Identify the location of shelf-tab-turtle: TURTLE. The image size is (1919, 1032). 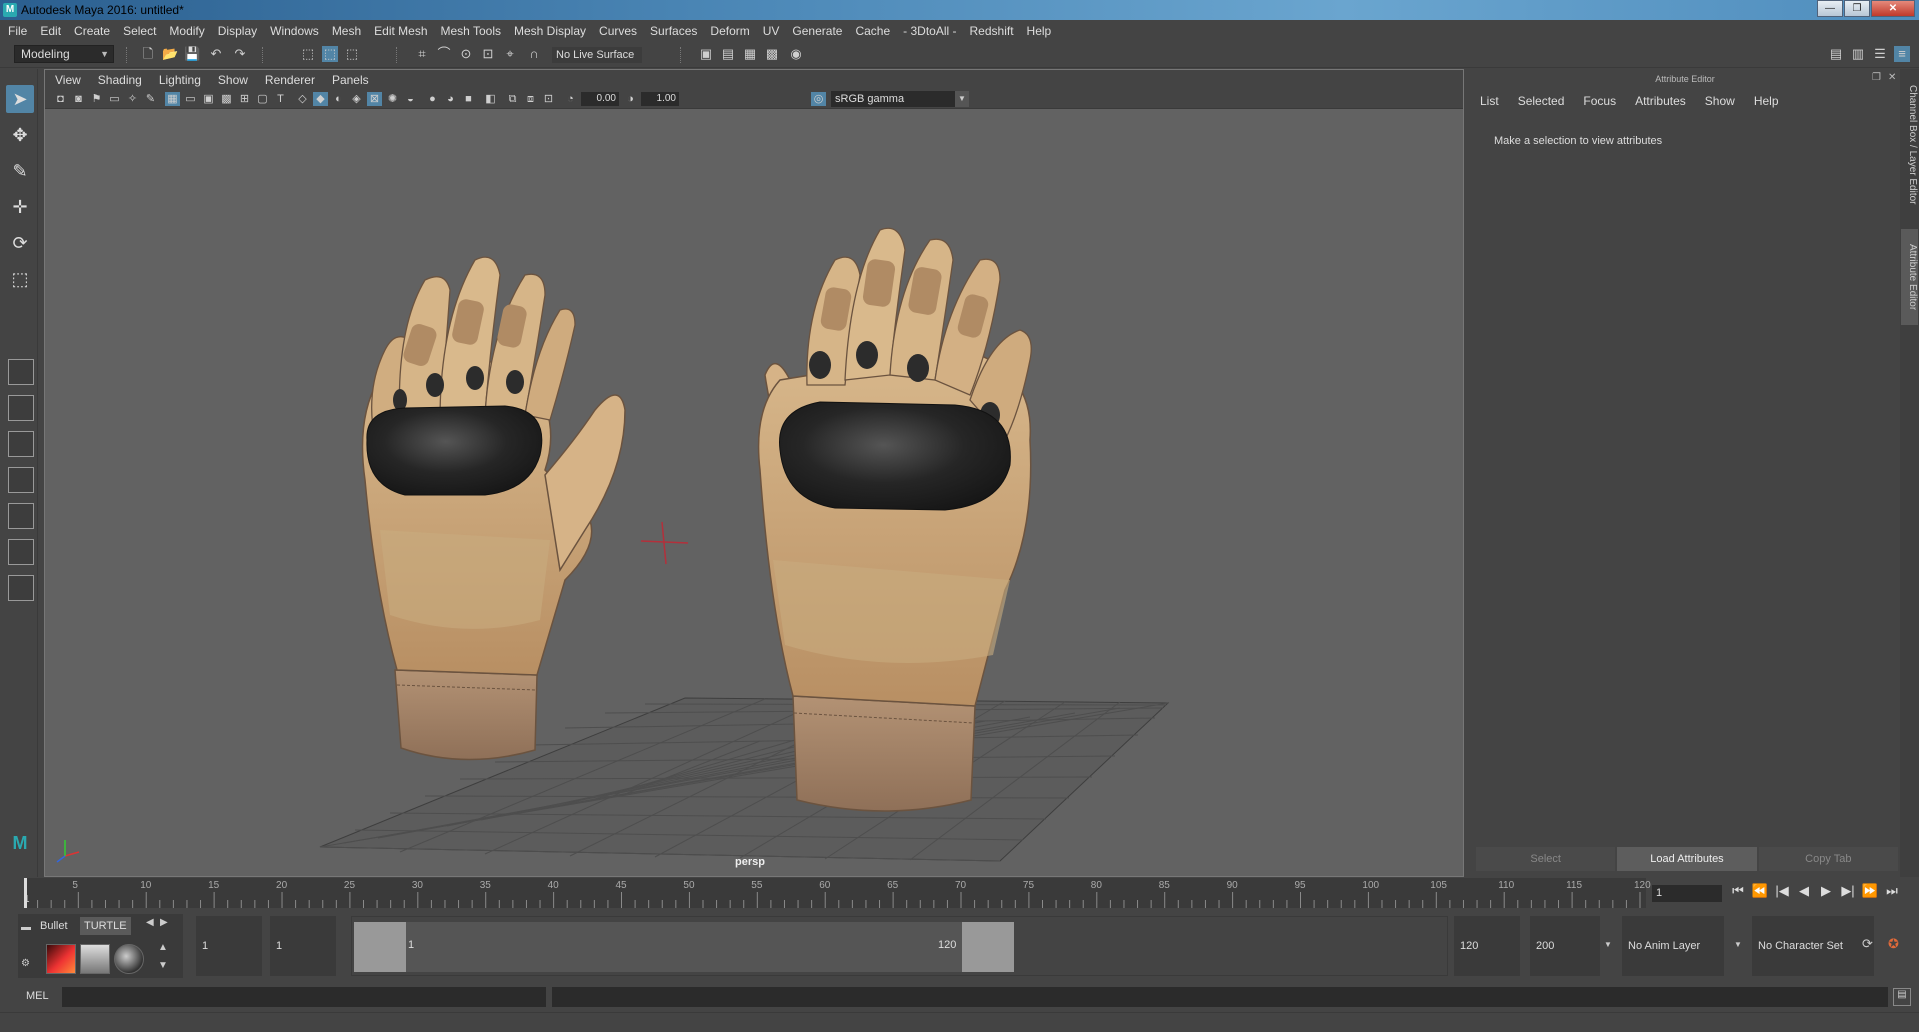
(105, 926).